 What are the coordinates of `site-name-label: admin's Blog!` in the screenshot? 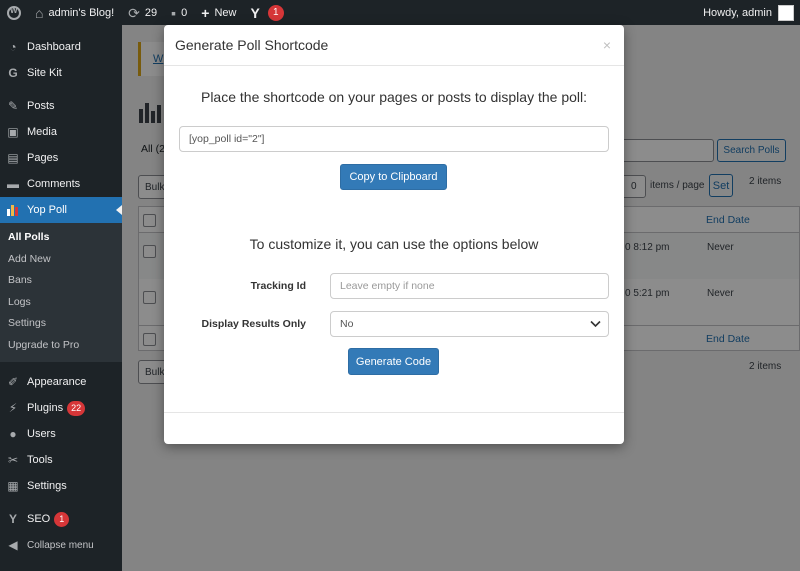 It's located at (81, 12).